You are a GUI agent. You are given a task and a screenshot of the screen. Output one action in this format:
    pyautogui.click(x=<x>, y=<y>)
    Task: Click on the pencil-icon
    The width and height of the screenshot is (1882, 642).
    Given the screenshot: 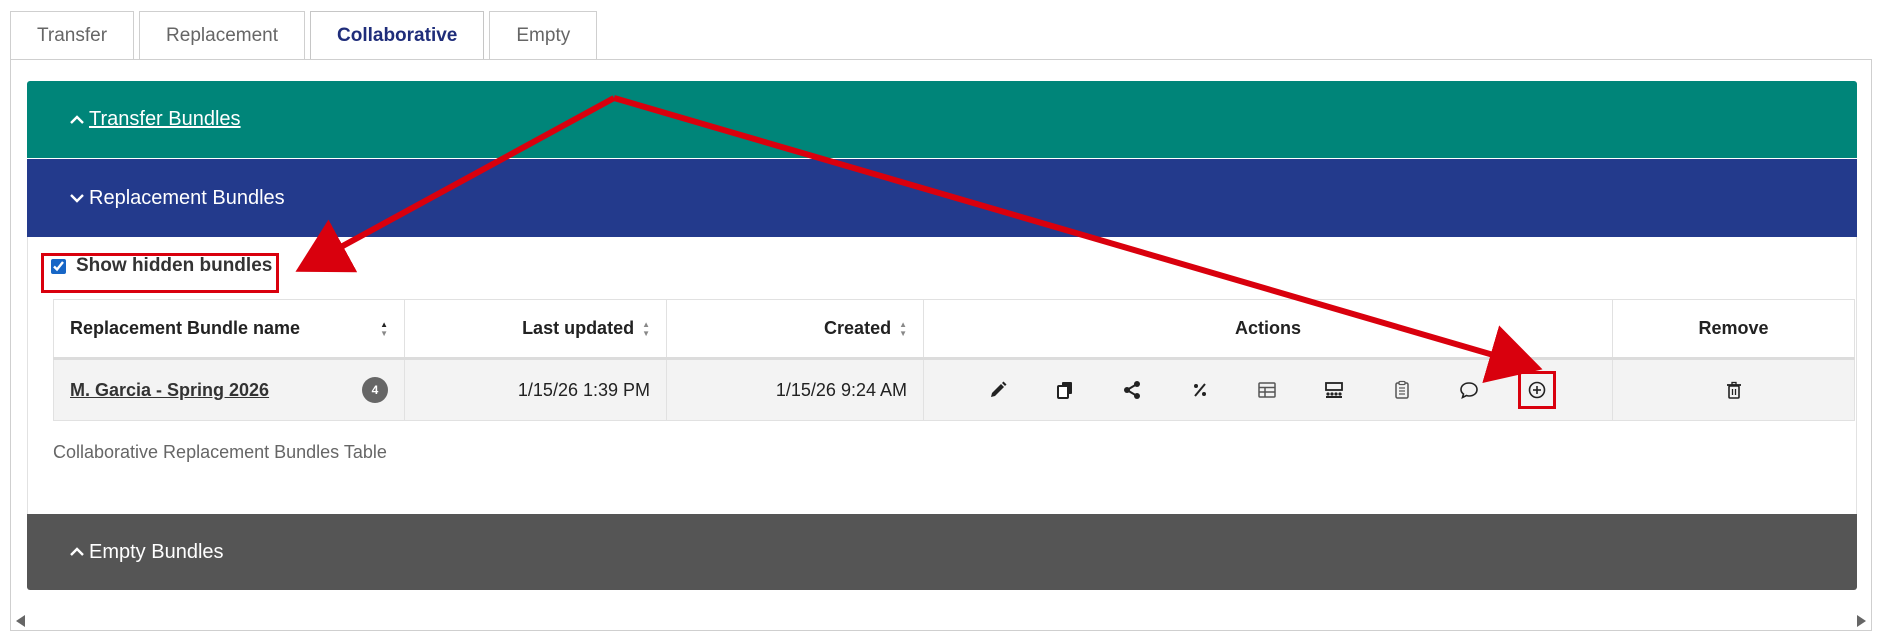 What is the action you would take?
    pyautogui.click(x=998, y=389)
    